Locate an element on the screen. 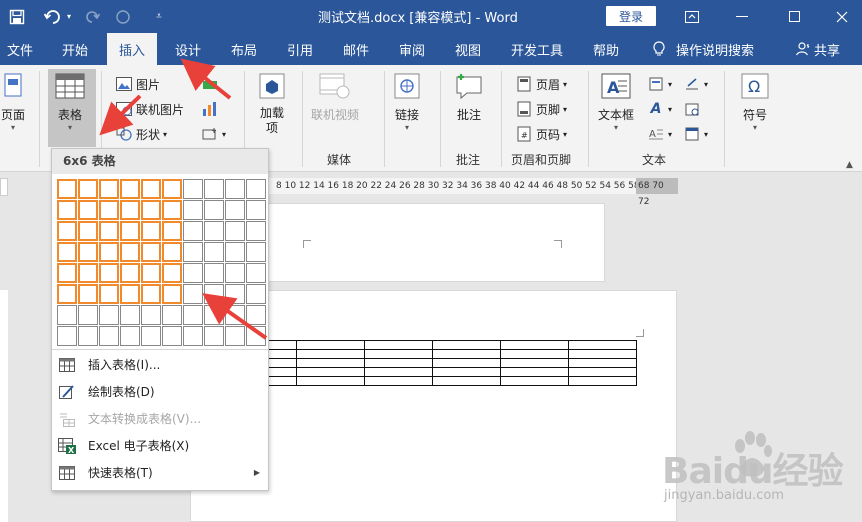 Image resolution: width=862 pixels, height=522 pixels. tab-developer: 开发工具 is located at coordinates (537, 49).